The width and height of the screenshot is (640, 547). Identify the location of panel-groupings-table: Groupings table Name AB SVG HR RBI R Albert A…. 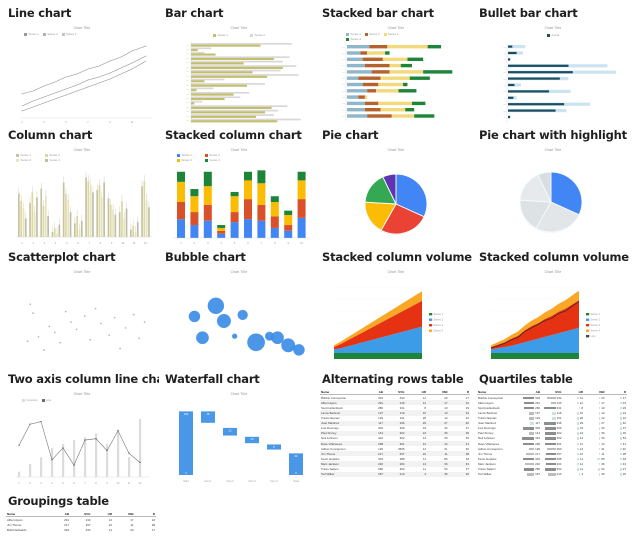
(84, 513).